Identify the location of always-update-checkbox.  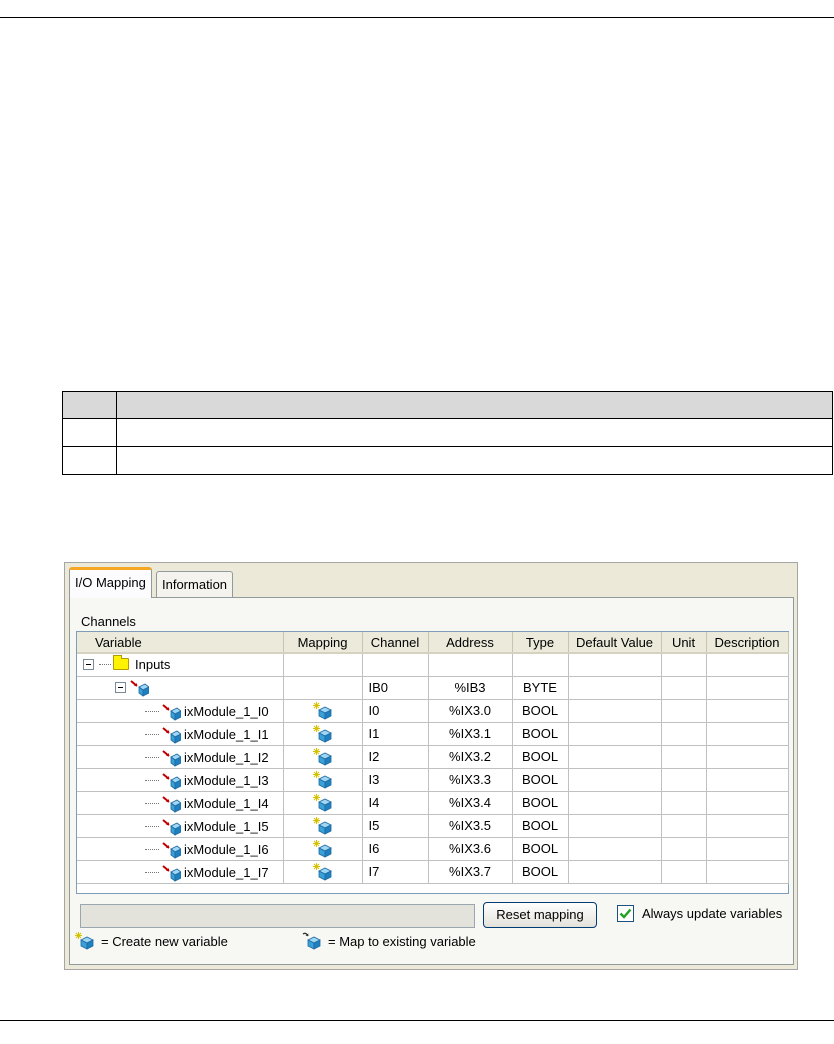
(625, 913).